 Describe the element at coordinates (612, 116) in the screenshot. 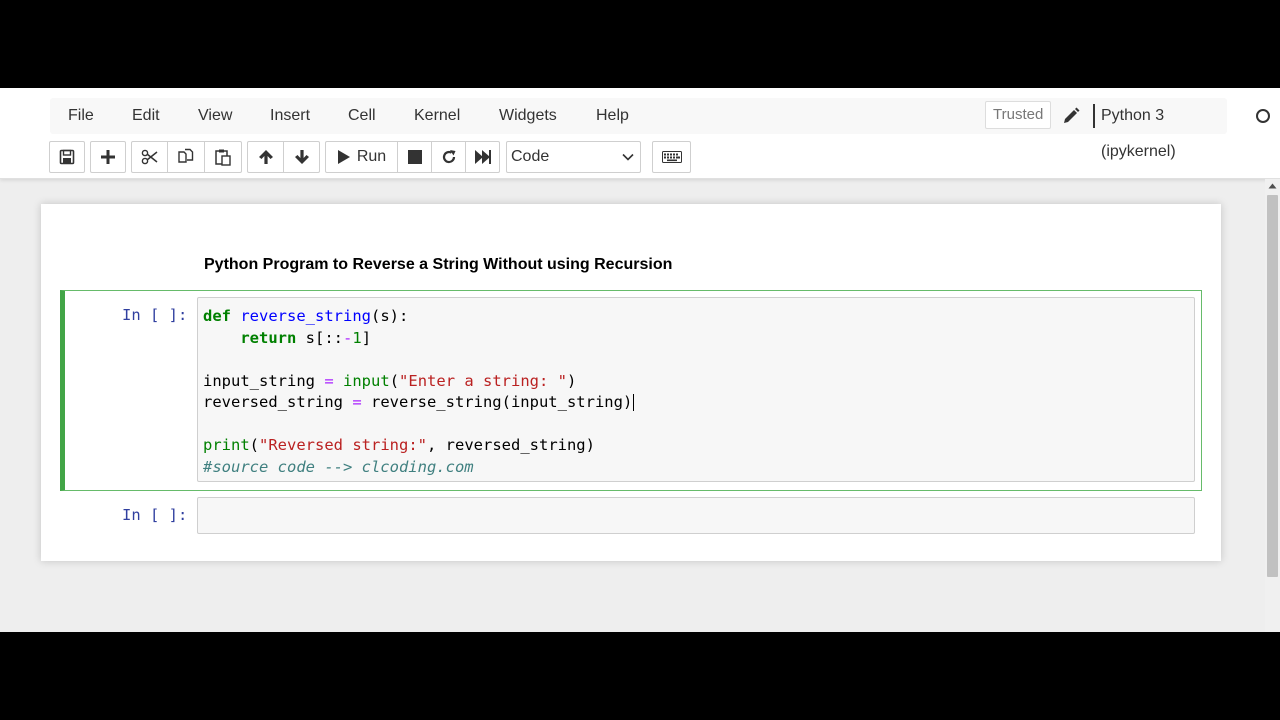

I see `menu-help: Help` at that location.